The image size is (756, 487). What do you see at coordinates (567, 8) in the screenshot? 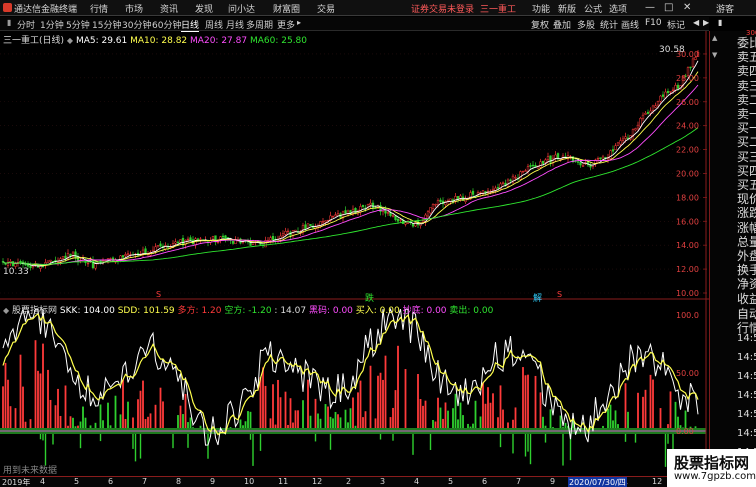
I see `menu-new: 新版` at bounding box center [567, 8].